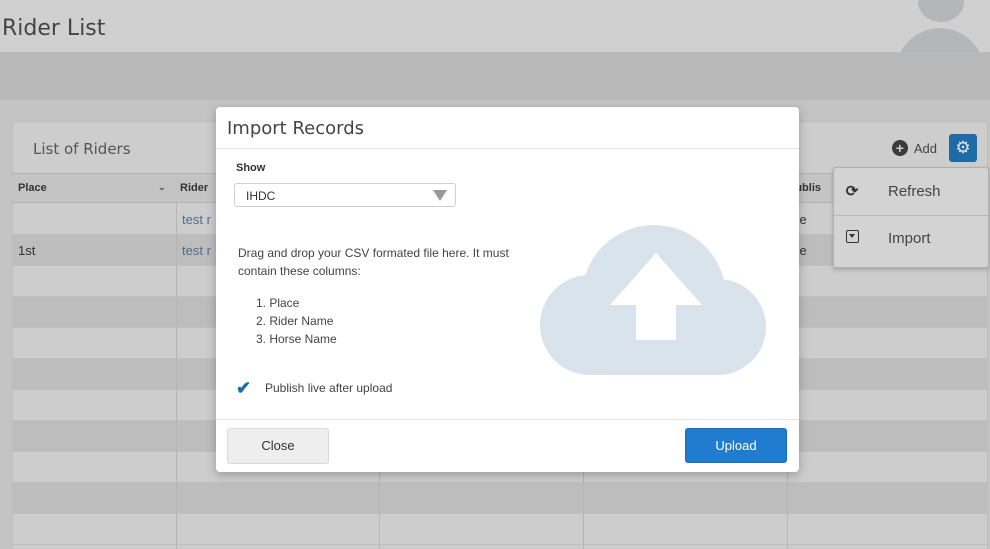 The height and width of the screenshot is (549, 990). What do you see at coordinates (296, 128) in the screenshot?
I see `modal-title: Import Records` at bounding box center [296, 128].